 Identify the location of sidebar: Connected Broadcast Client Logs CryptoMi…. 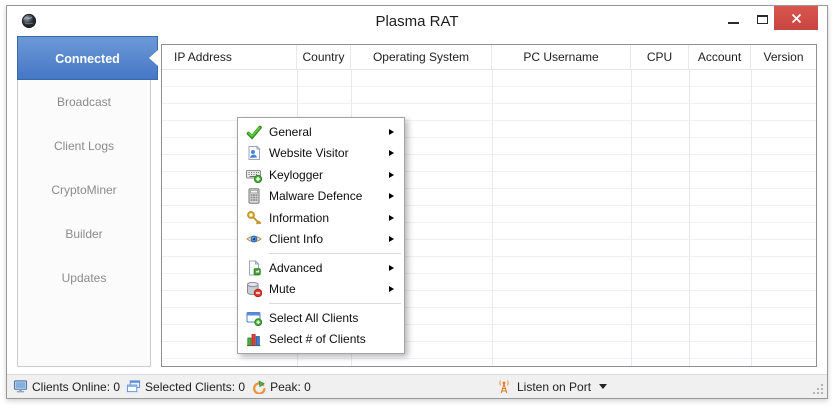
(87, 201).